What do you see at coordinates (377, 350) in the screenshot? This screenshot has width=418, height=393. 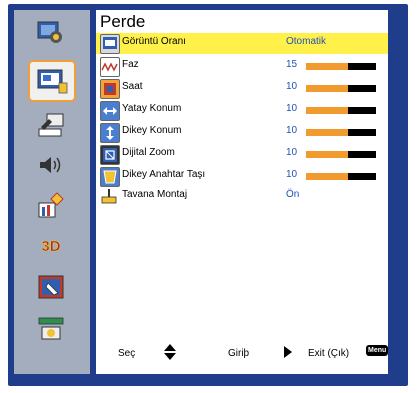 I see `menu-key-icon: Menu` at bounding box center [377, 350].